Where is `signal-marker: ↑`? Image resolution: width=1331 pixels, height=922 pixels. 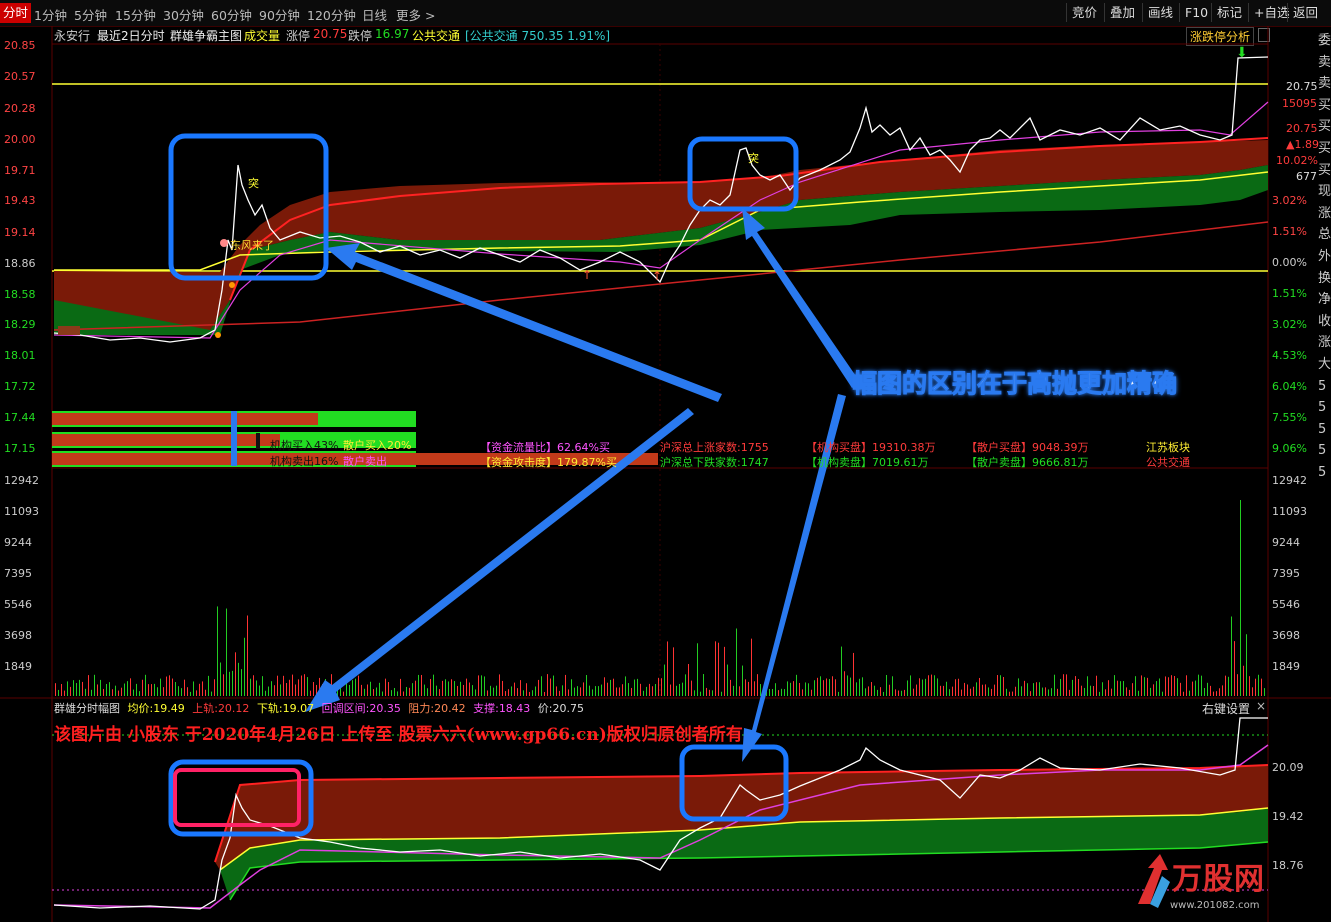
signal-marker: ↑ is located at coordinates (657, 276).